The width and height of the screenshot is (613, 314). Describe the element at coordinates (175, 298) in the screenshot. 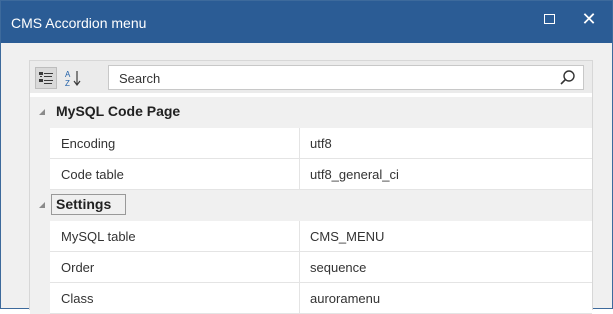

I see `property-name-cell: Class` at that location.